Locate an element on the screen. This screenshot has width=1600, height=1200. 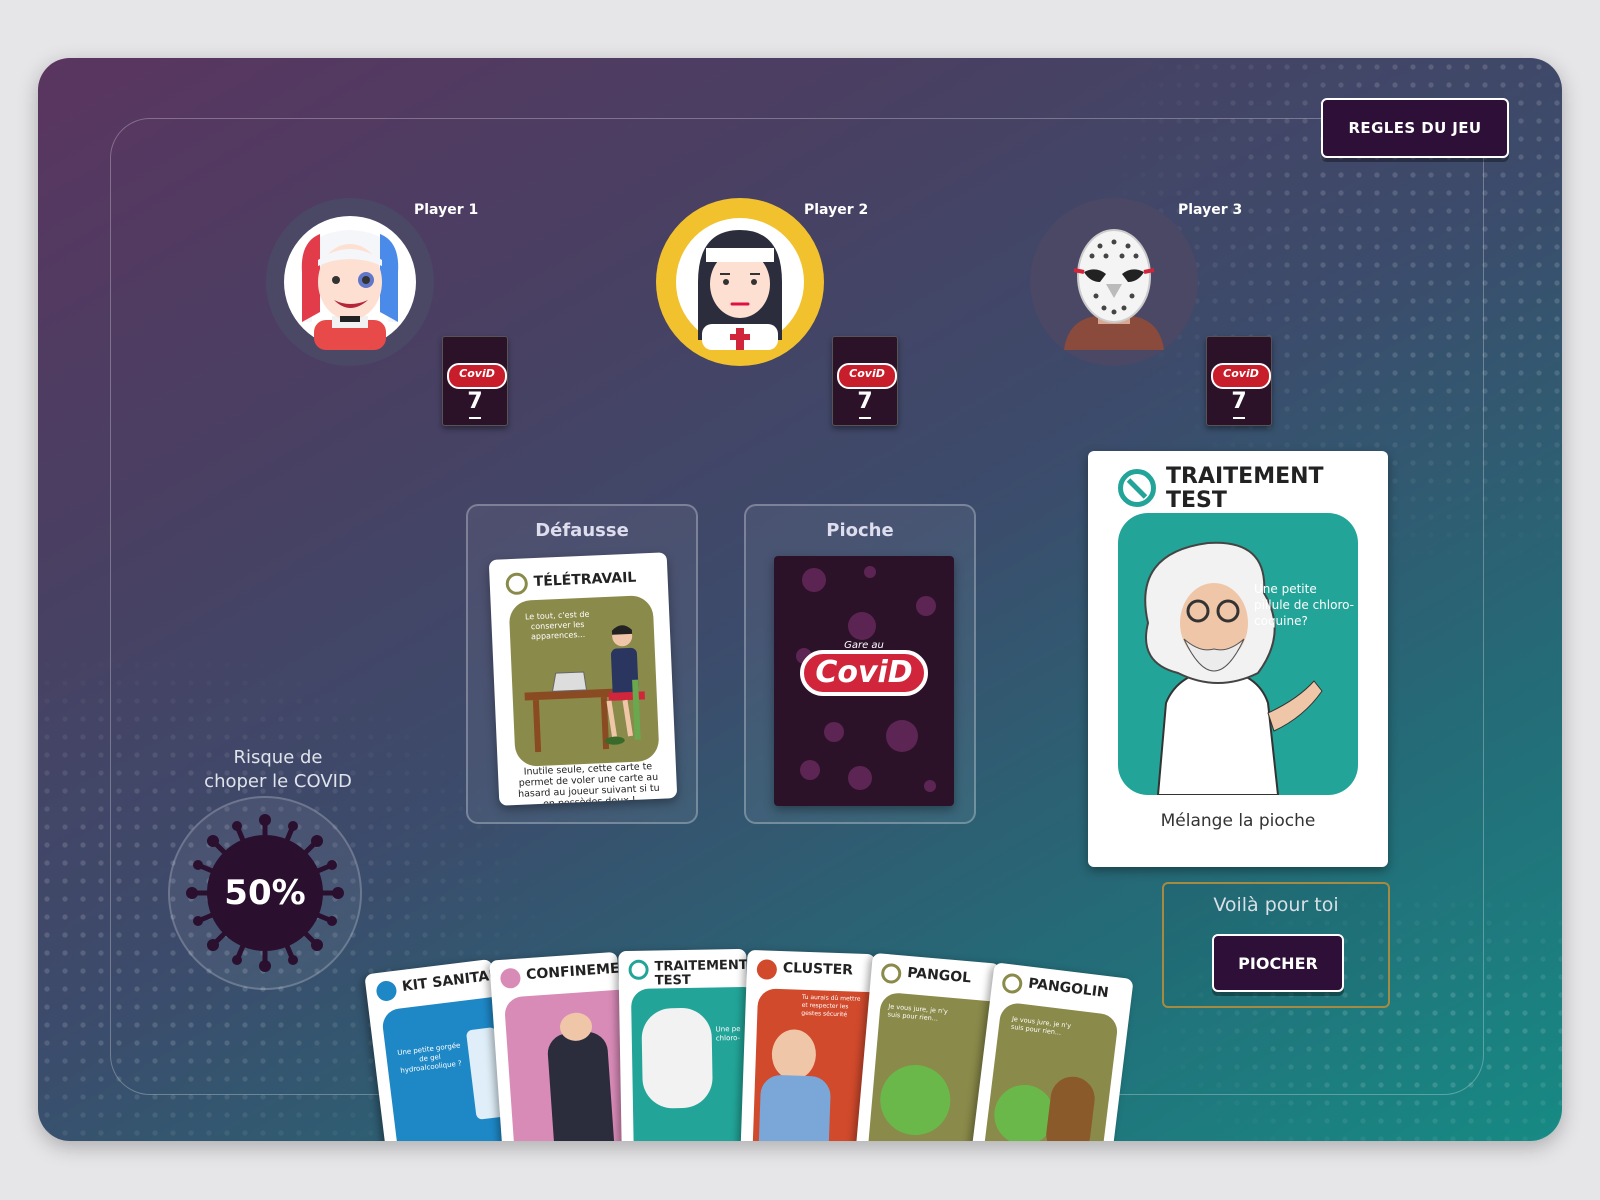
card-illustration: Une petite pillule de chloro-coquine? is located at coordinates (1238, 654).